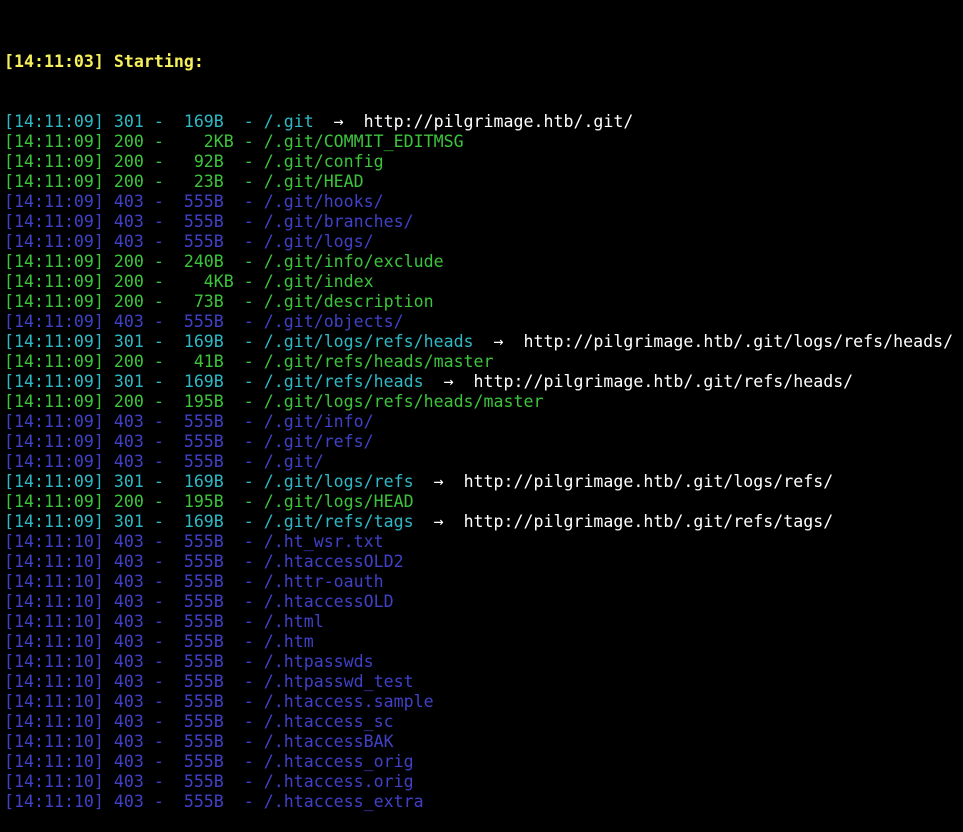  Describe the element at coordinates (214, 381) in the screenshot. I see `scan-result-text: [14:11:09] 301 - 169B - /.git/refs/heads` at that location.